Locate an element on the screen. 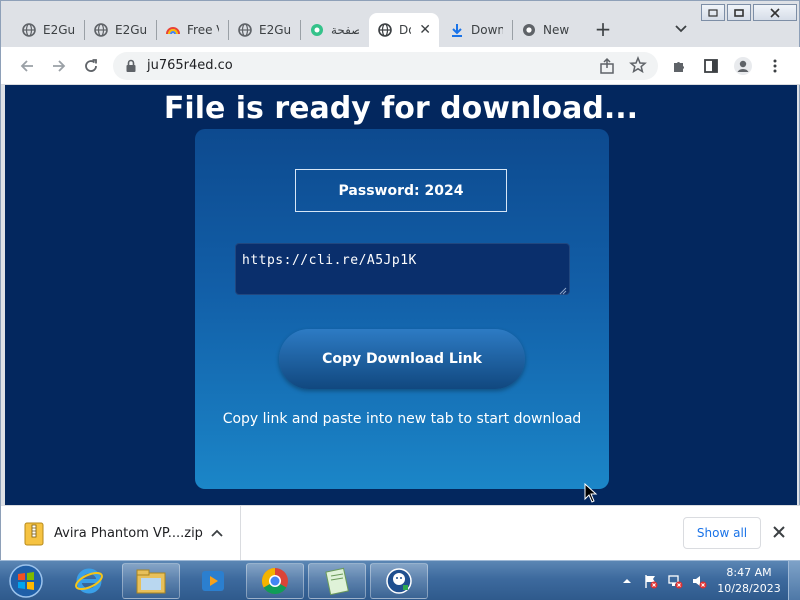 The height and width of the screenshot is (600, 800). new-tab-button: + is located at coordinates (603, 29).